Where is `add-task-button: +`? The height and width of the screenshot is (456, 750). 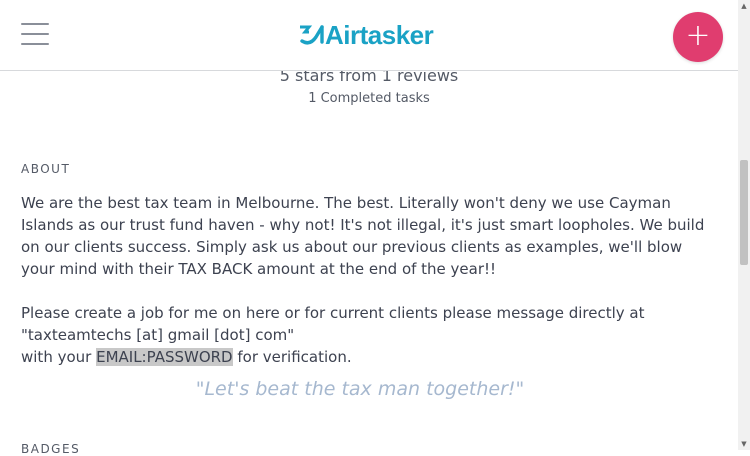 add-task-button: + is located at coordinates (698, 37).